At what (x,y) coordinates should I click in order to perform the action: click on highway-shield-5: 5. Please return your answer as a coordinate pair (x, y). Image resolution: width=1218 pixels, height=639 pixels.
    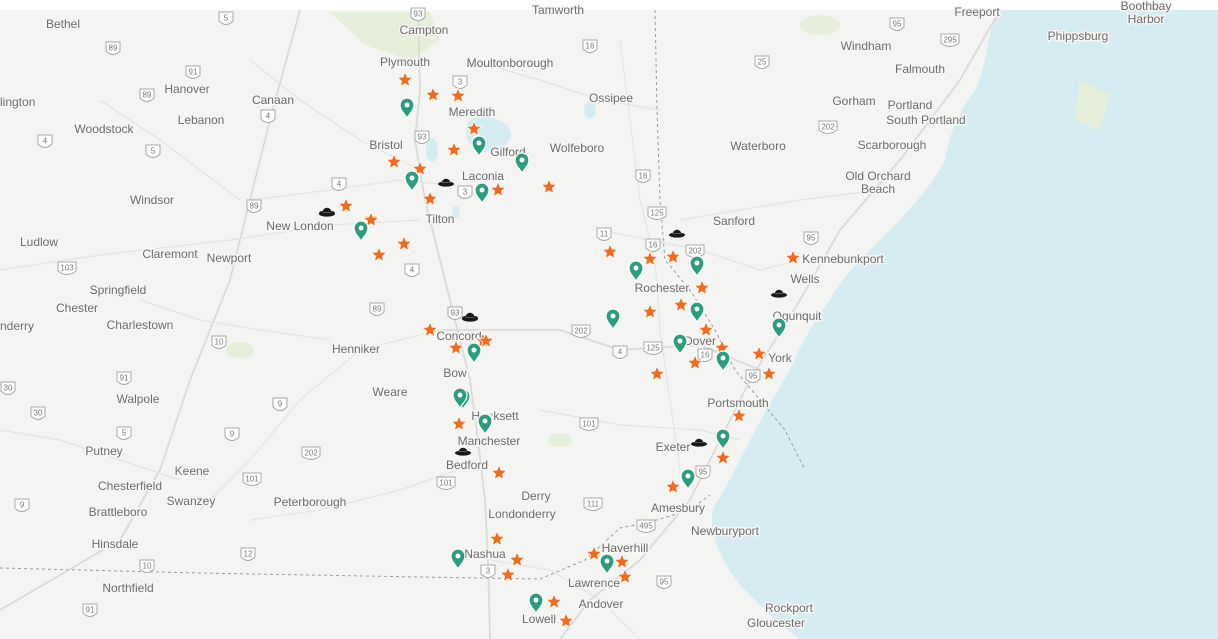
    Looking at the image, I should click on (153, 151).